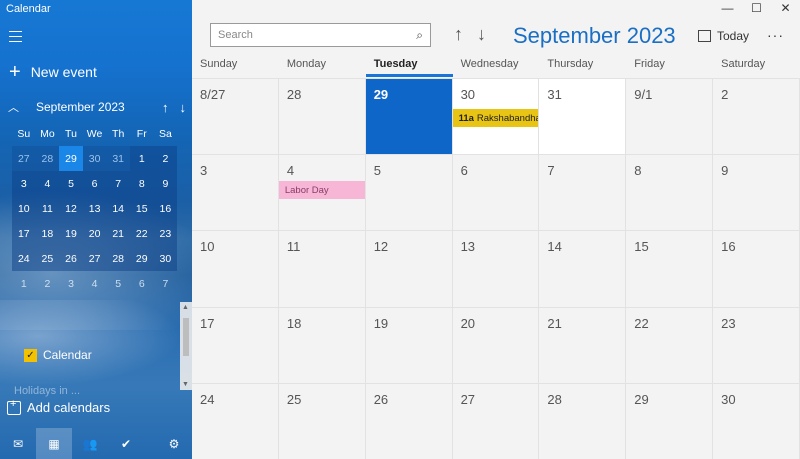 This screenshot has width=800, height=459. I want to click on mini-day: 9, so click(165, 183).